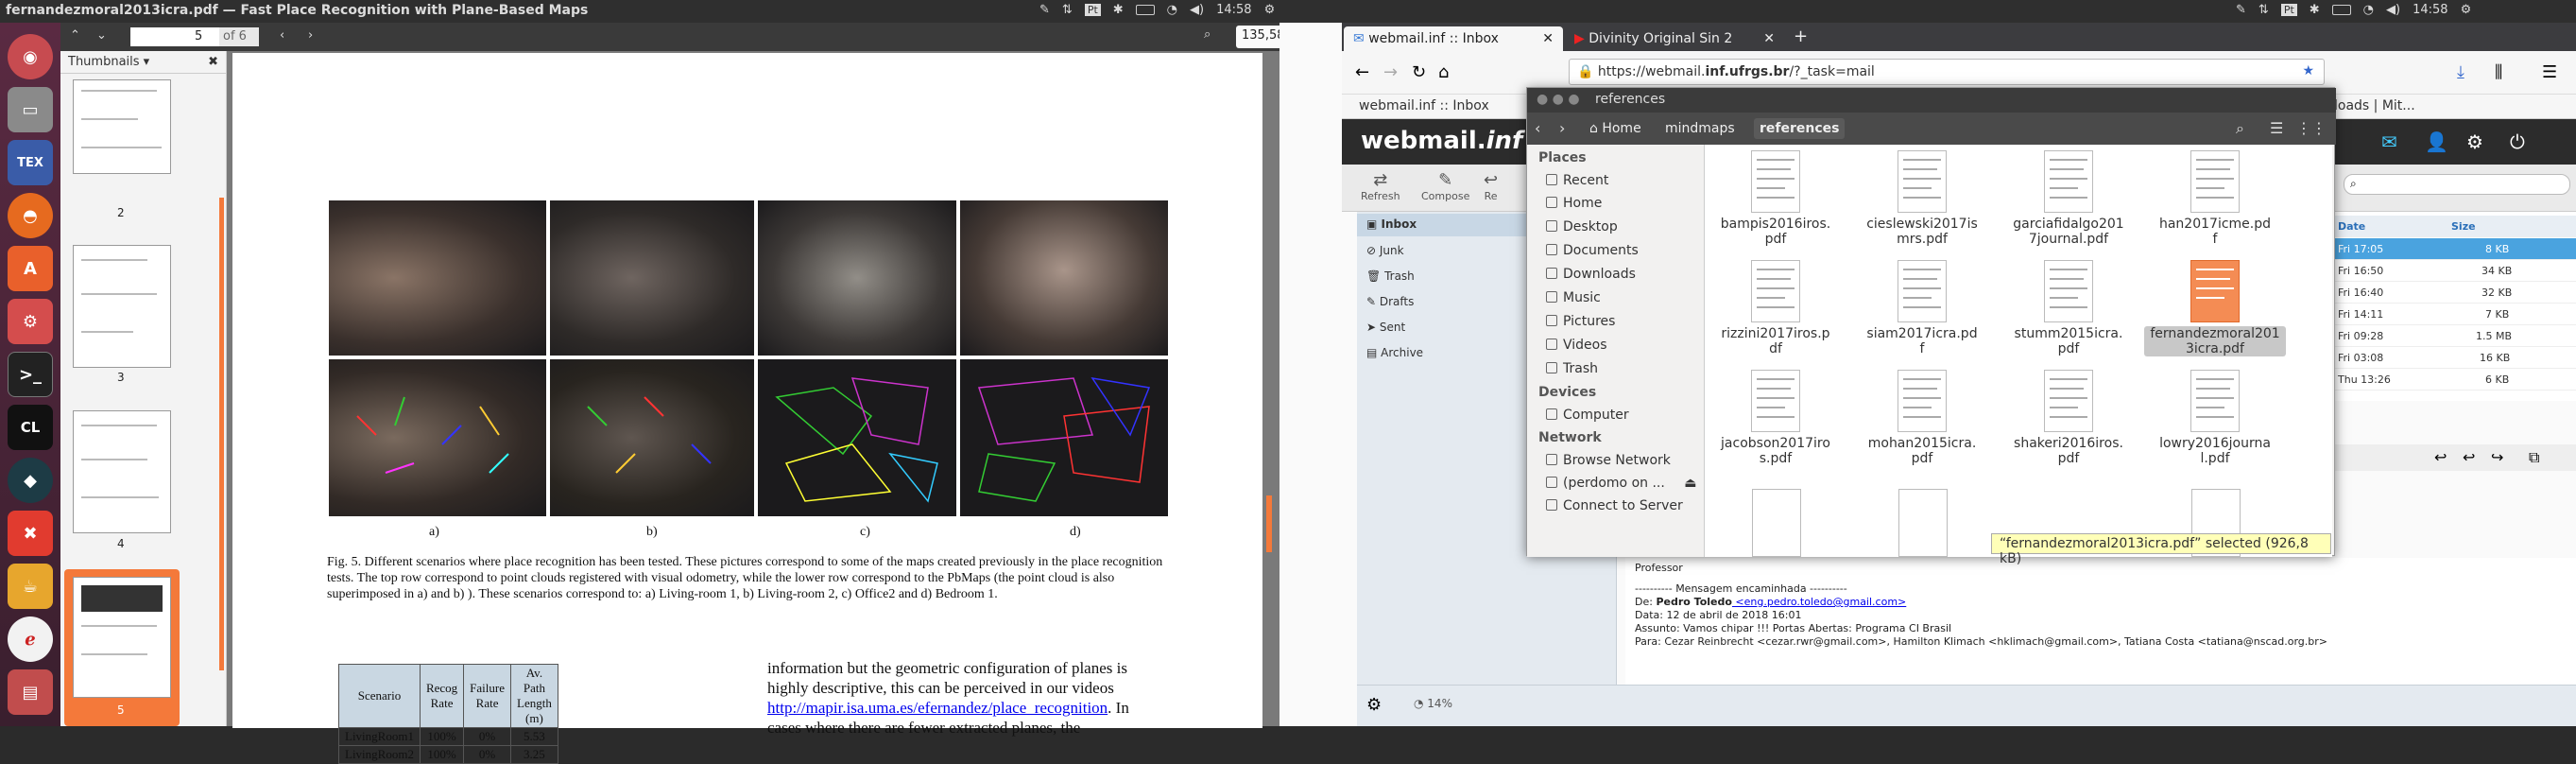 Image resolution: width=2576 pixels, height=764 pixels. I want to click on sidebar-item-downloads: Downloads, so click(1591, 274).